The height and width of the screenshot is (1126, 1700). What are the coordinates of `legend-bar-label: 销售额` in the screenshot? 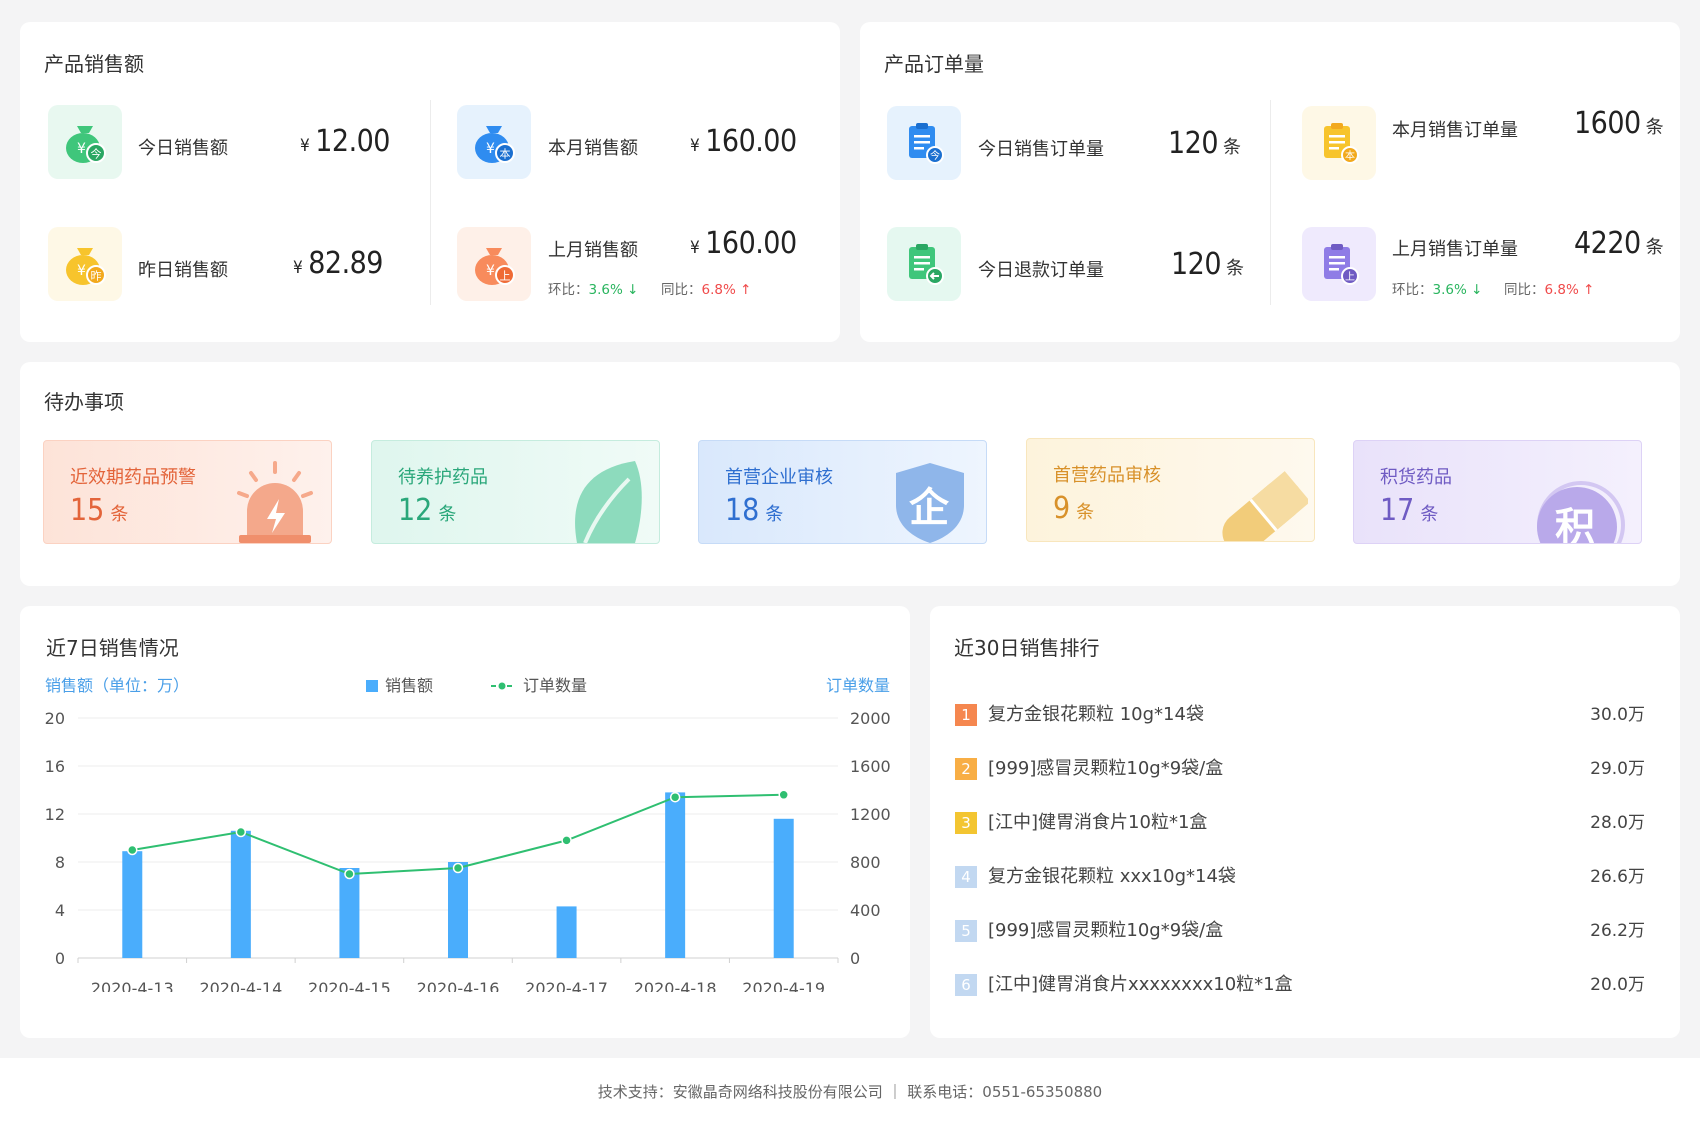 It's located at (409, 685).